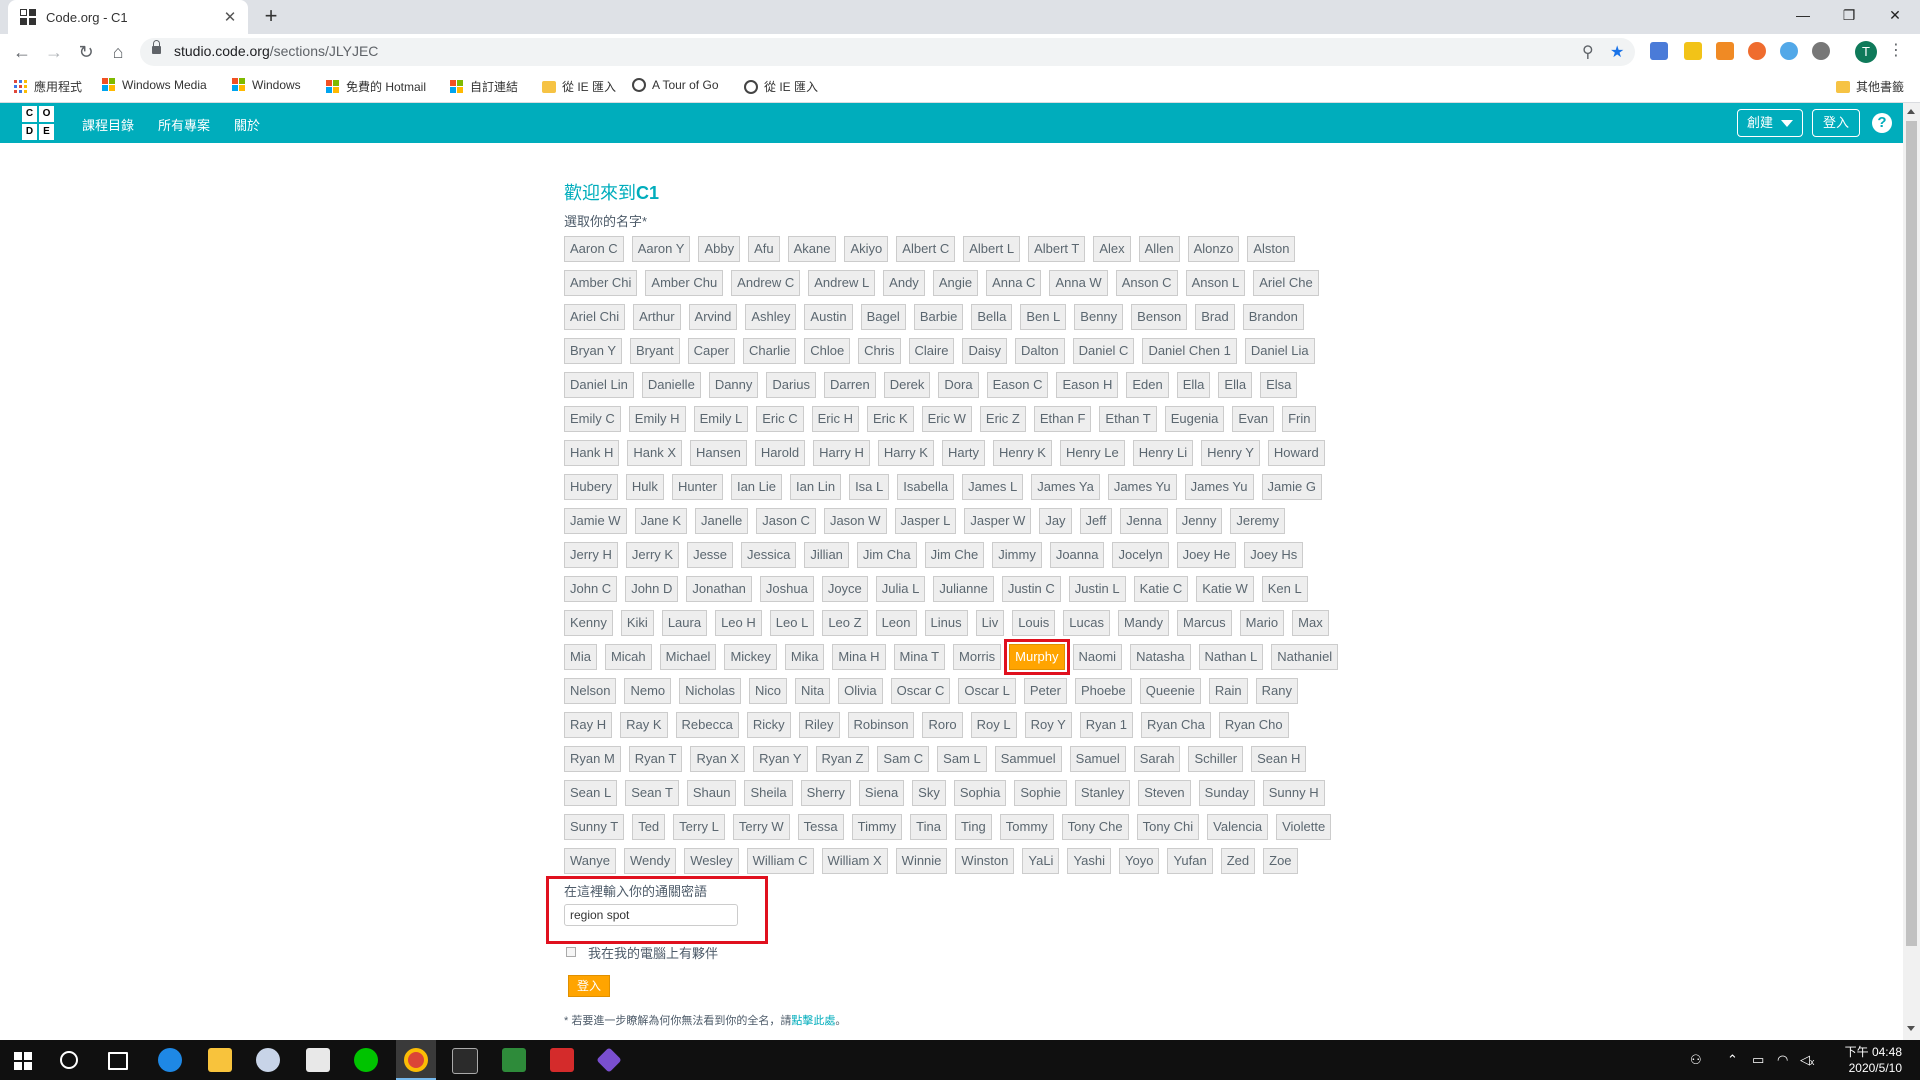 The width and height of the screenshot is (1920, 1080). Describe the element at coordinates (247, 124) in the screenshot. I see `nav-about: 關於` at that location.